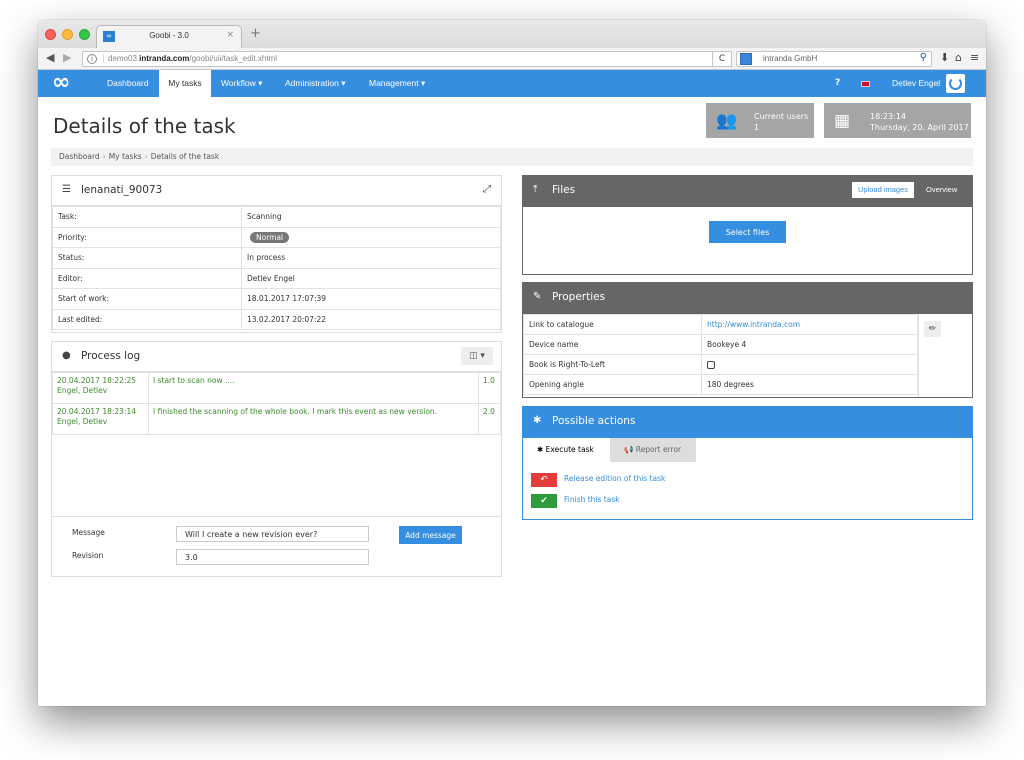 The image size is (1024, 760). What do you see at coordinates (918, 355) in the screenshot?
I see `divider` at bounding box center [918, 355].